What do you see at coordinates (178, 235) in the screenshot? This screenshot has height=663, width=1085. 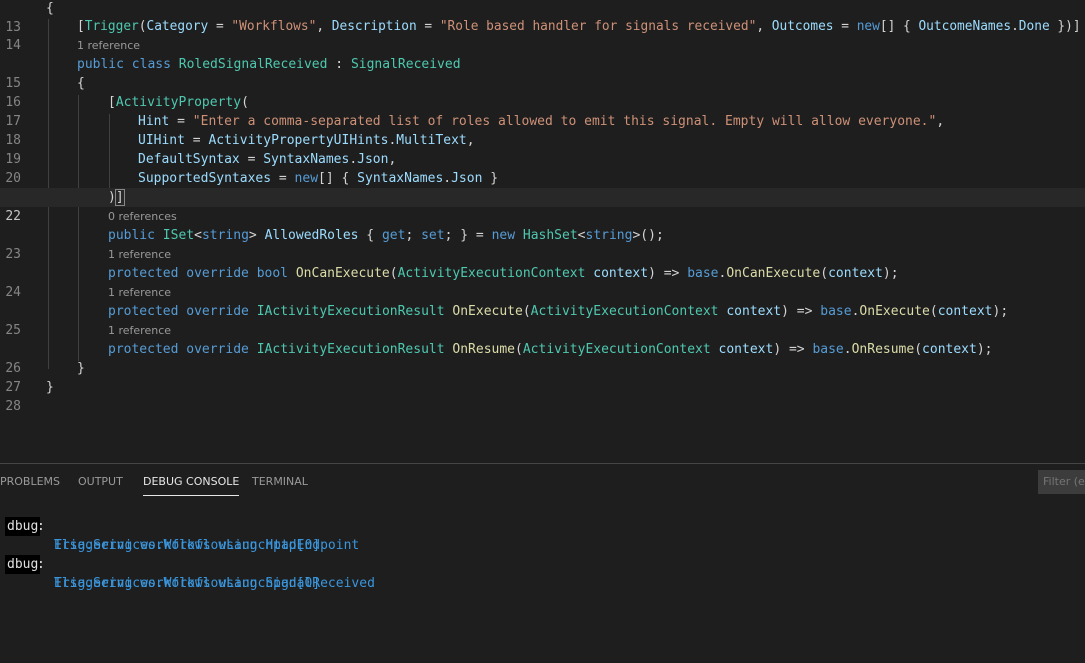 I see `code-token: ISet` at bounding box center [178, 235].